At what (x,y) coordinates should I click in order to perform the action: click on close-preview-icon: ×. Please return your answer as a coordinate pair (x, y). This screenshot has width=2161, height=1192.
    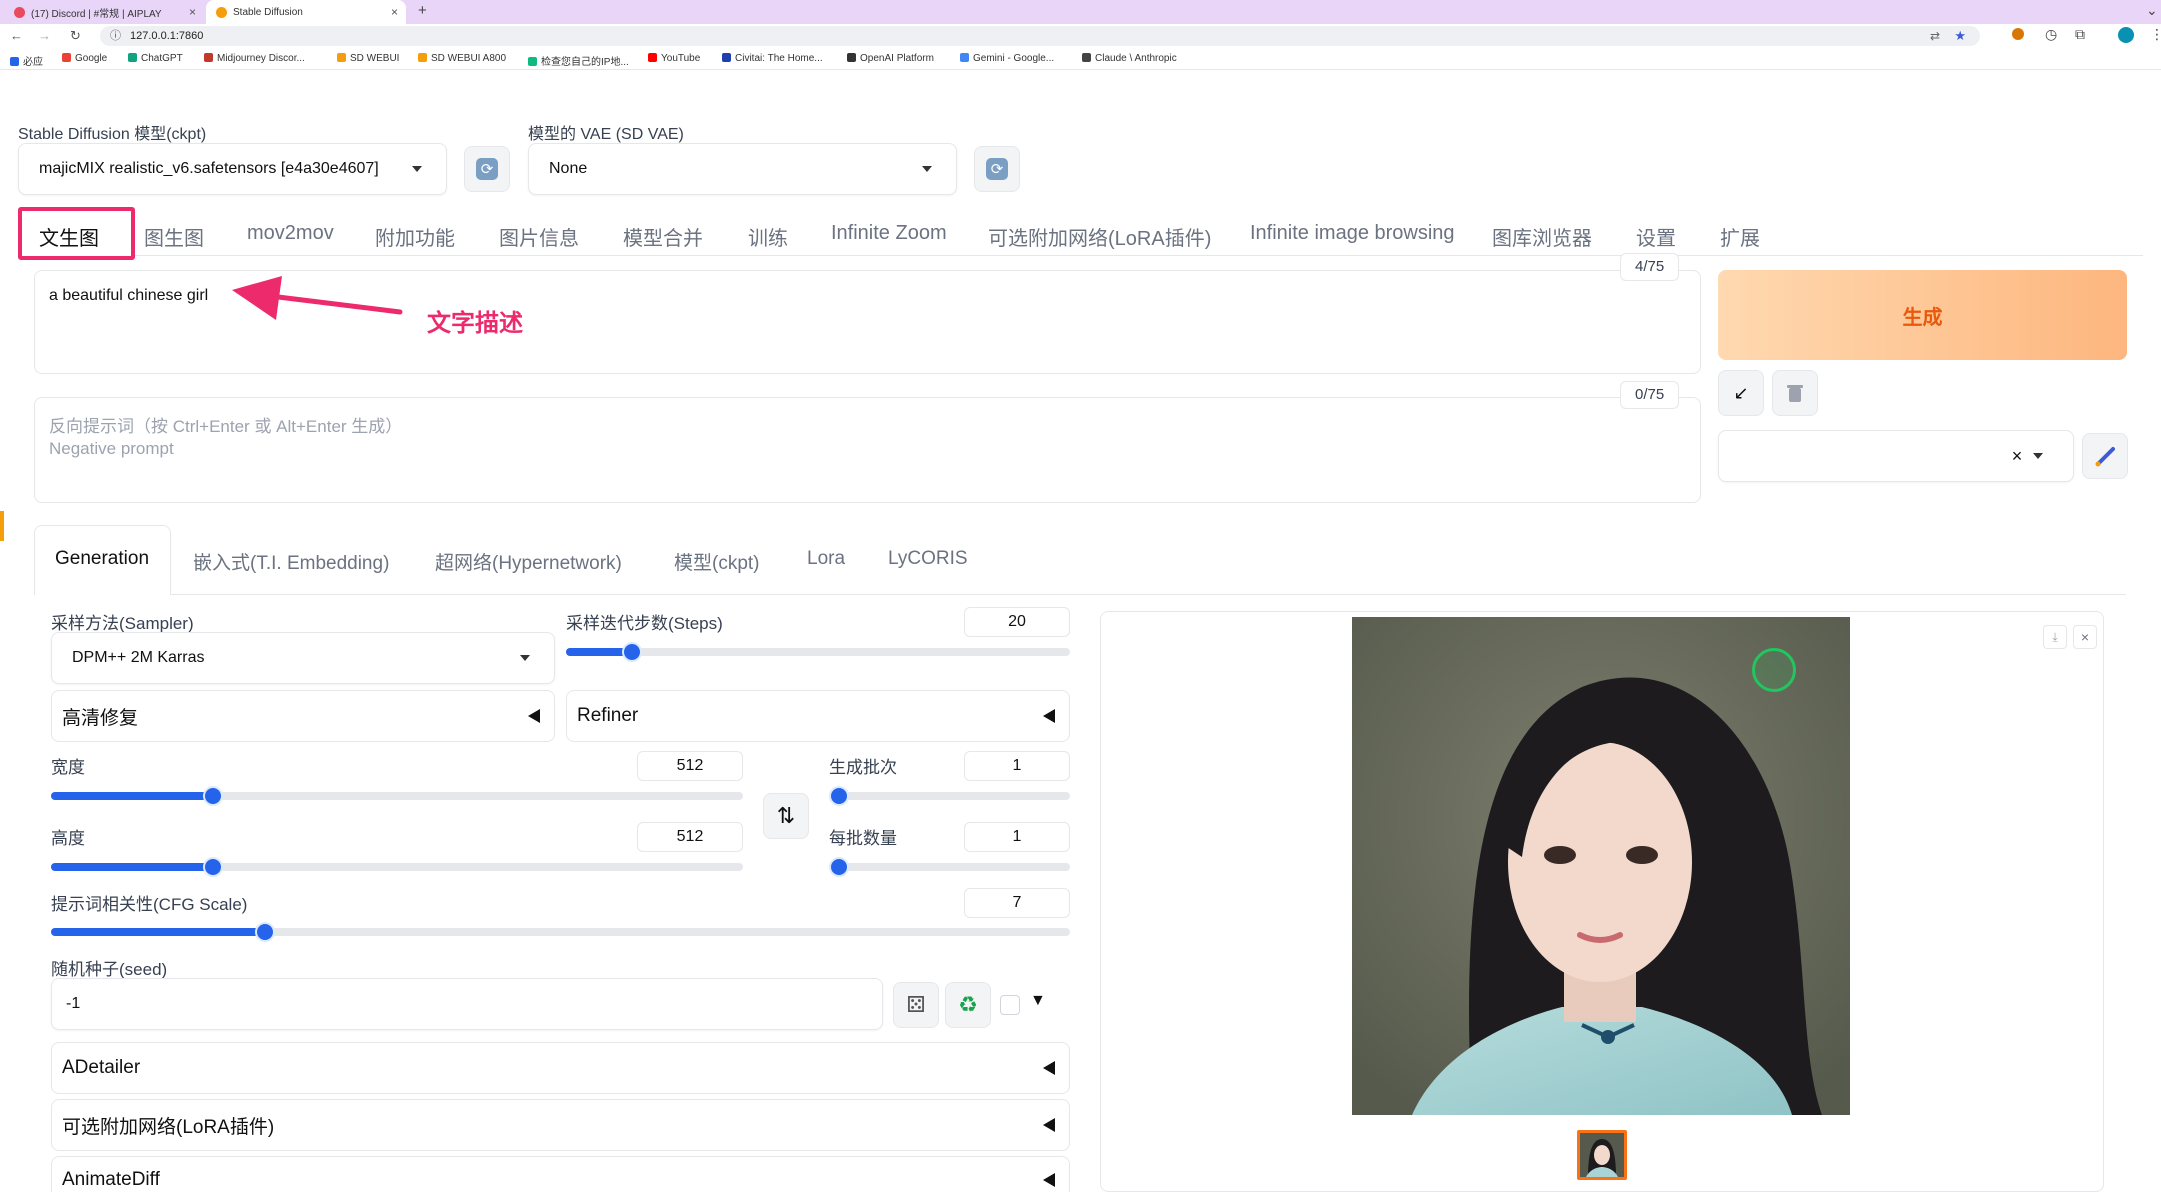
    Looking at the image, I should click on (2085, 637).